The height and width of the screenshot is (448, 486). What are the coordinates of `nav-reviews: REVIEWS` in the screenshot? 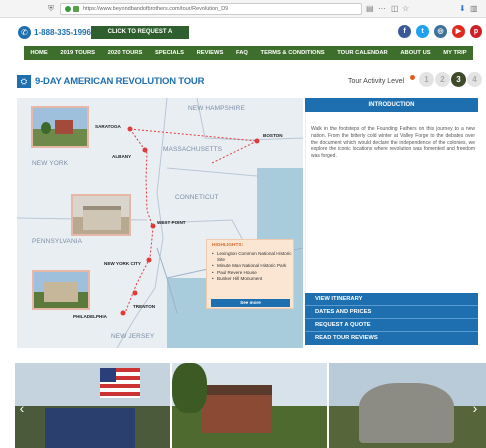 It's located at (210, 53).